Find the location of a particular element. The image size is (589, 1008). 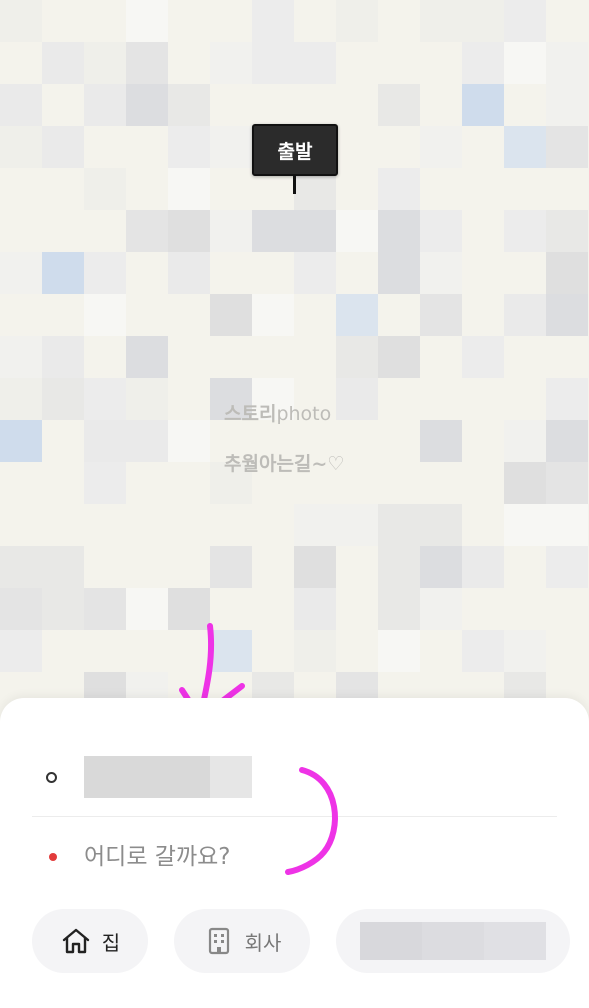

saved-place-button is located at coordinates (453, 941).